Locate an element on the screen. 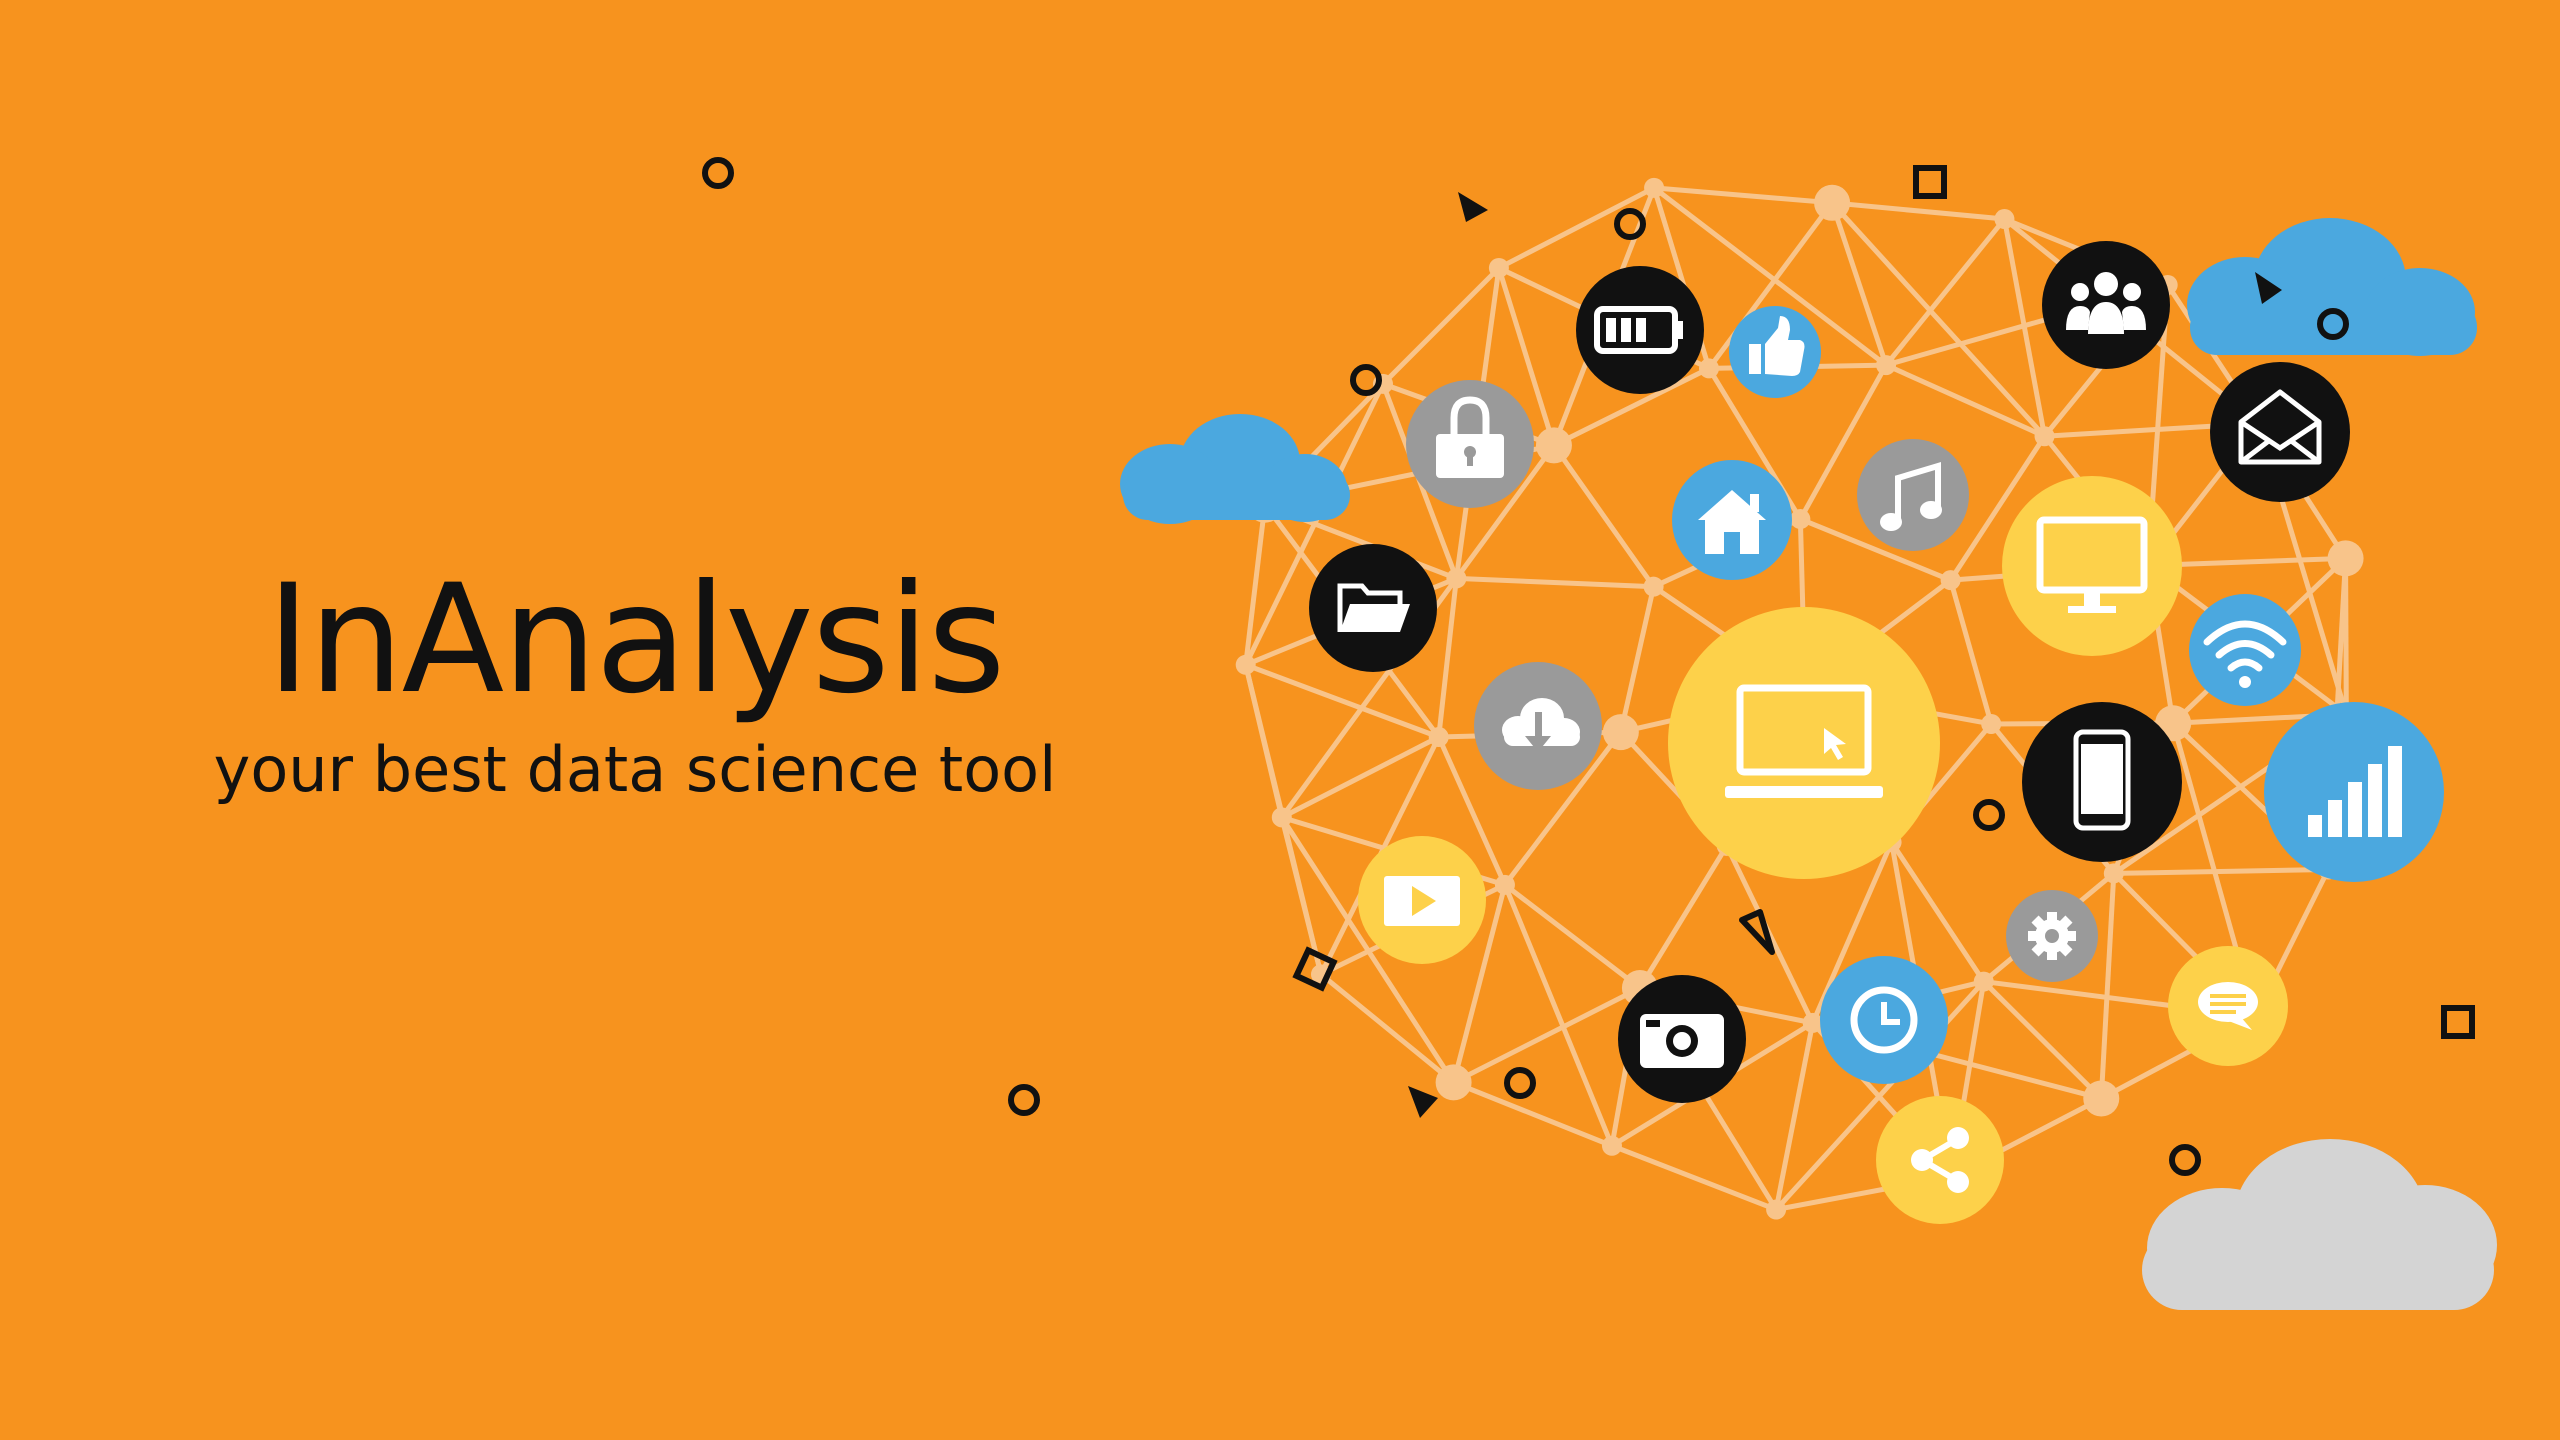  share-icon is located at coordinates (1940, 1160).